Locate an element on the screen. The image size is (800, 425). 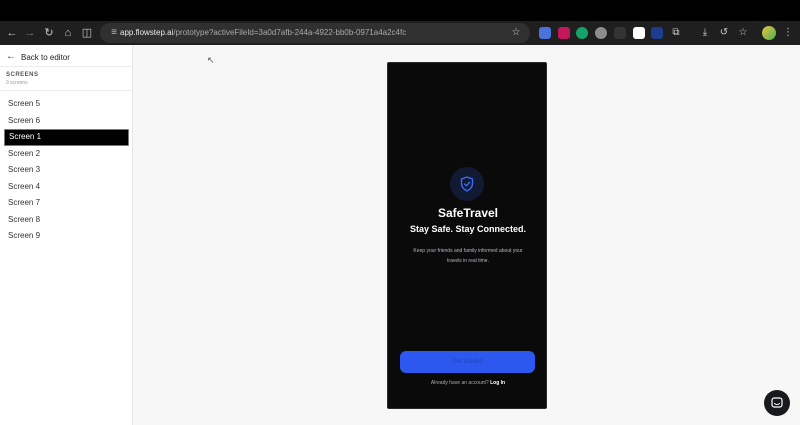
extension-notion-icon is located at coordinates (639, 33).